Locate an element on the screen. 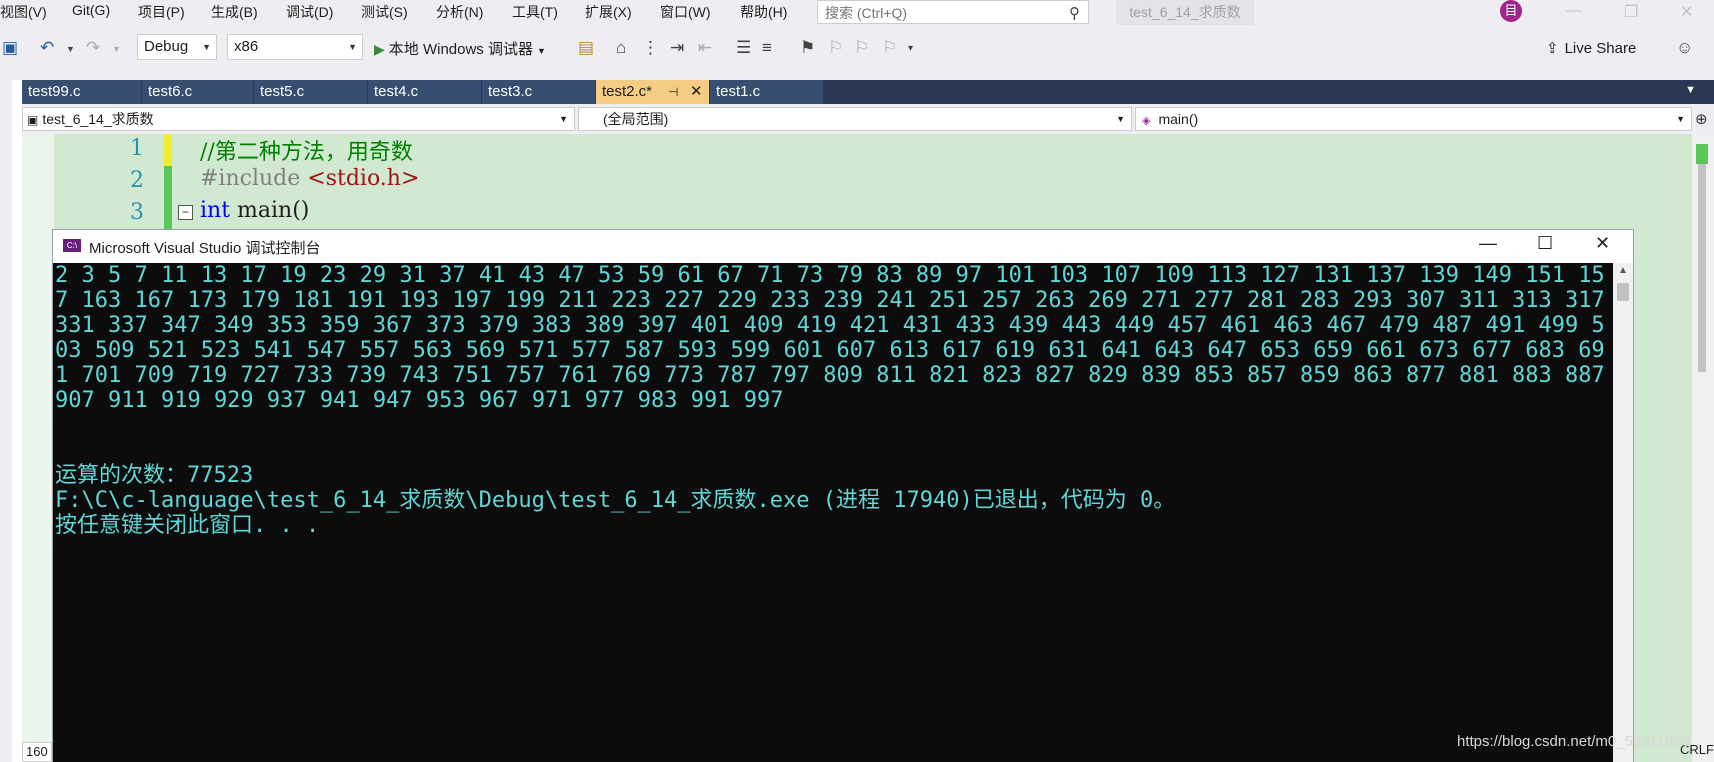 The image size is (1714, 762). search-input is located at coordinates (940, 13).